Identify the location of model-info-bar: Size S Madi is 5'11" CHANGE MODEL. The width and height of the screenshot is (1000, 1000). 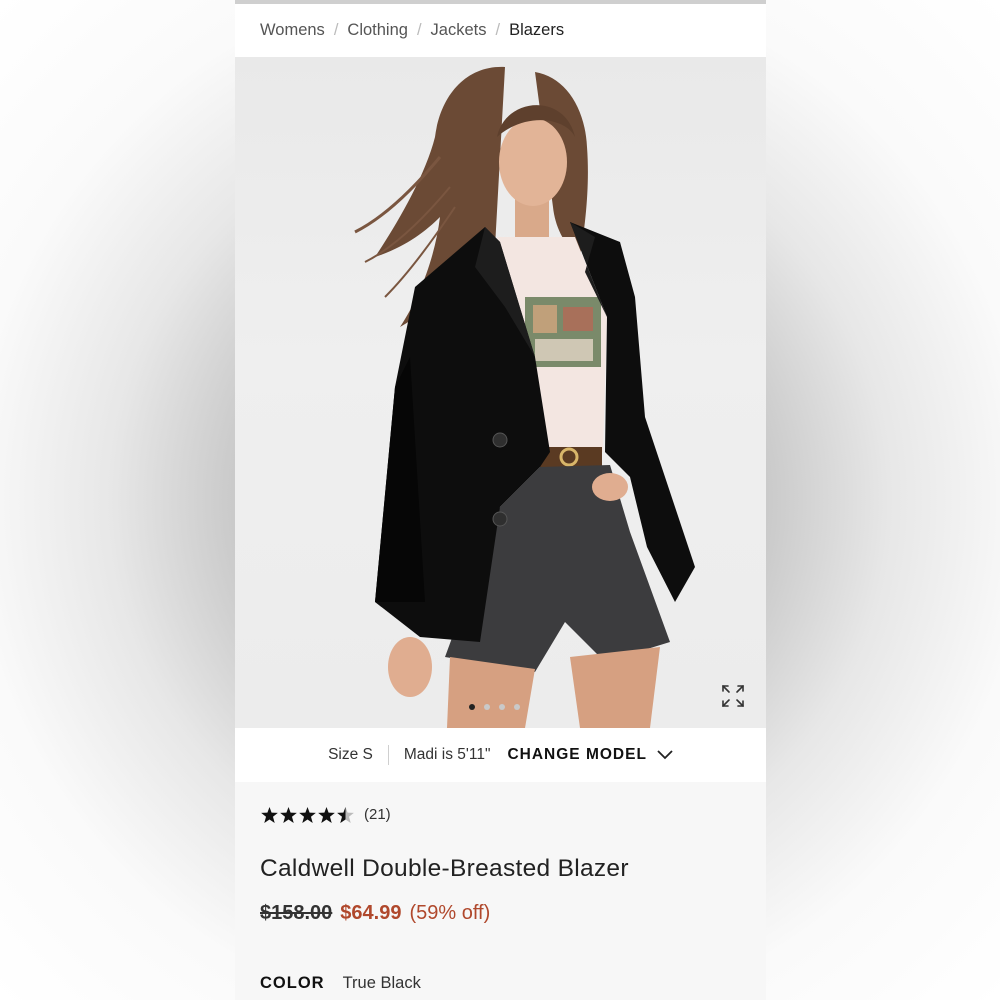
(500, 755).